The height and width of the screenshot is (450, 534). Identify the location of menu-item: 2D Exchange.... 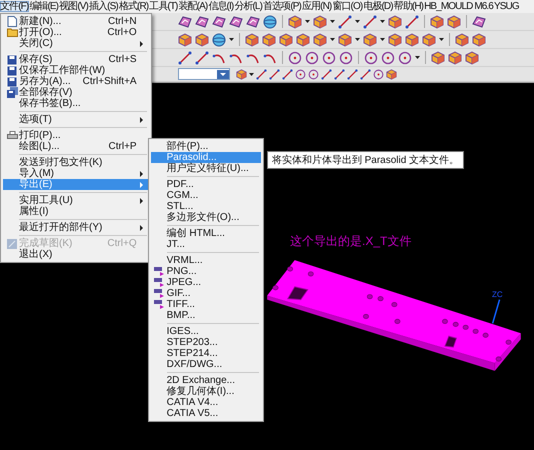
(205, 380).